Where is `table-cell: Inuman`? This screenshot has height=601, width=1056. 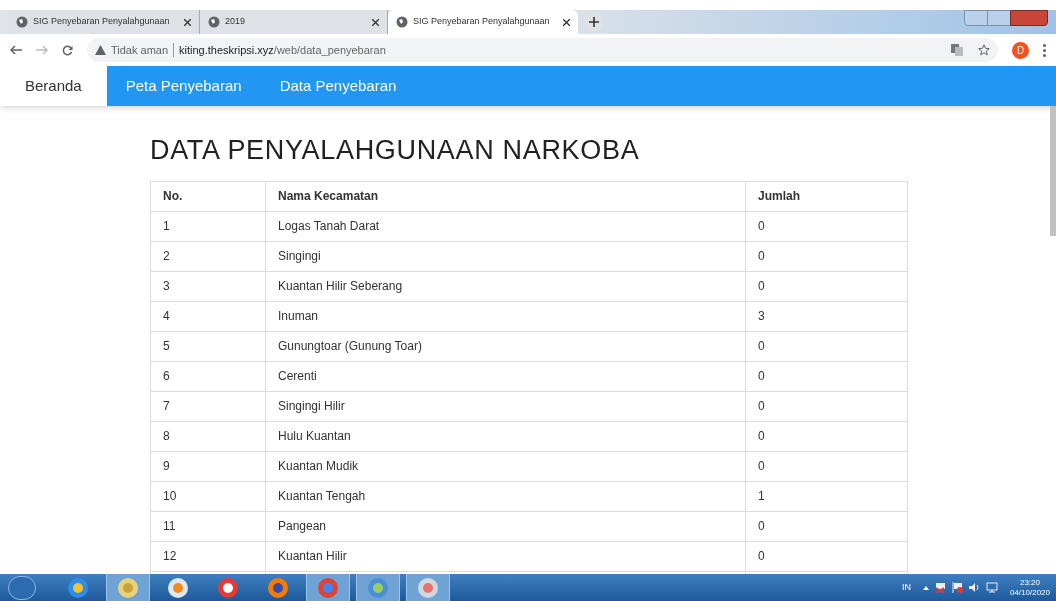
table-cell: Inuman is located at coordinates (505, 316).